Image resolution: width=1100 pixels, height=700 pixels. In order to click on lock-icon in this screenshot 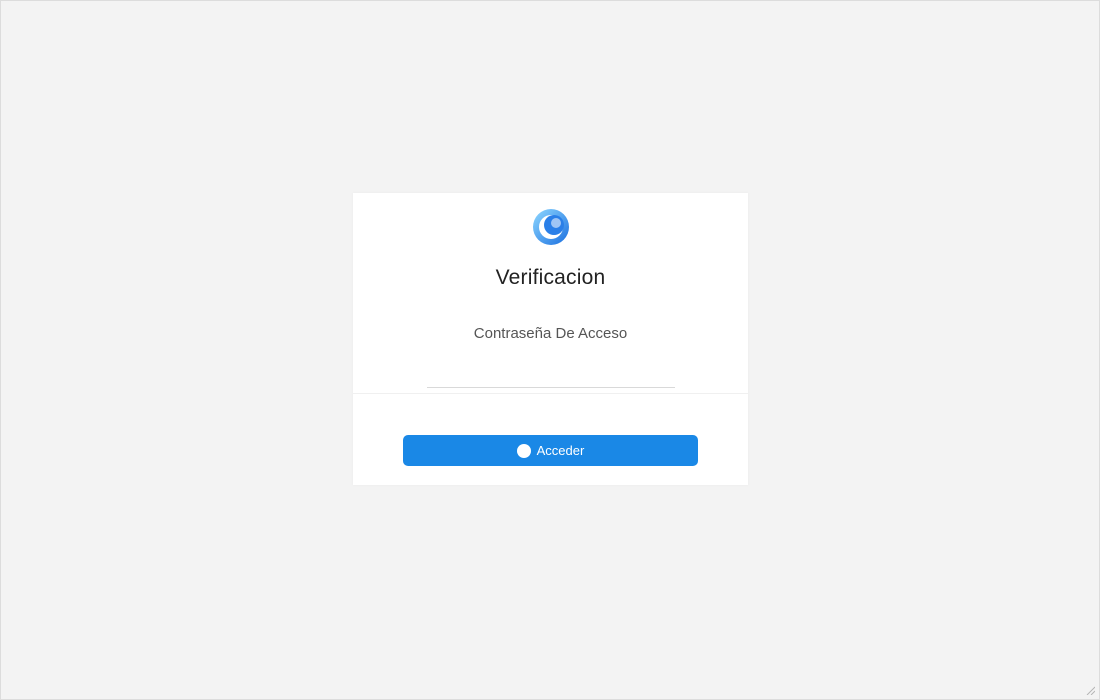, I will do `click(523, 450)`.